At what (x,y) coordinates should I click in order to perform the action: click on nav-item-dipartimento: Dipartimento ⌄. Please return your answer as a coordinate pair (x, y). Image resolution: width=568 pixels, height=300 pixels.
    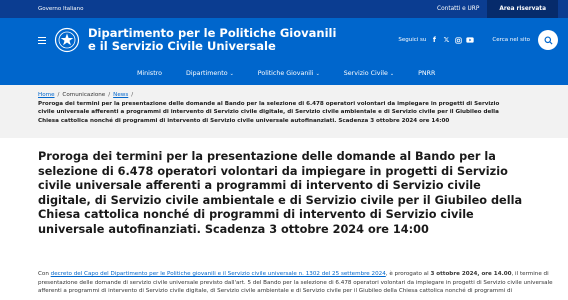
    Looking at the image, I should click on (210, 73).